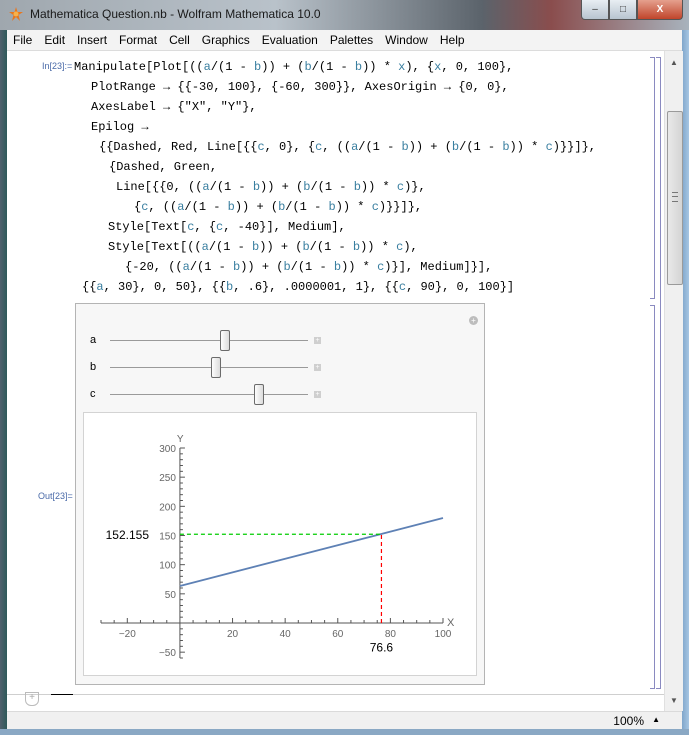 This screenshot has height=735, width=689. I want to click on maximize-icon: □, so click(623, 9).